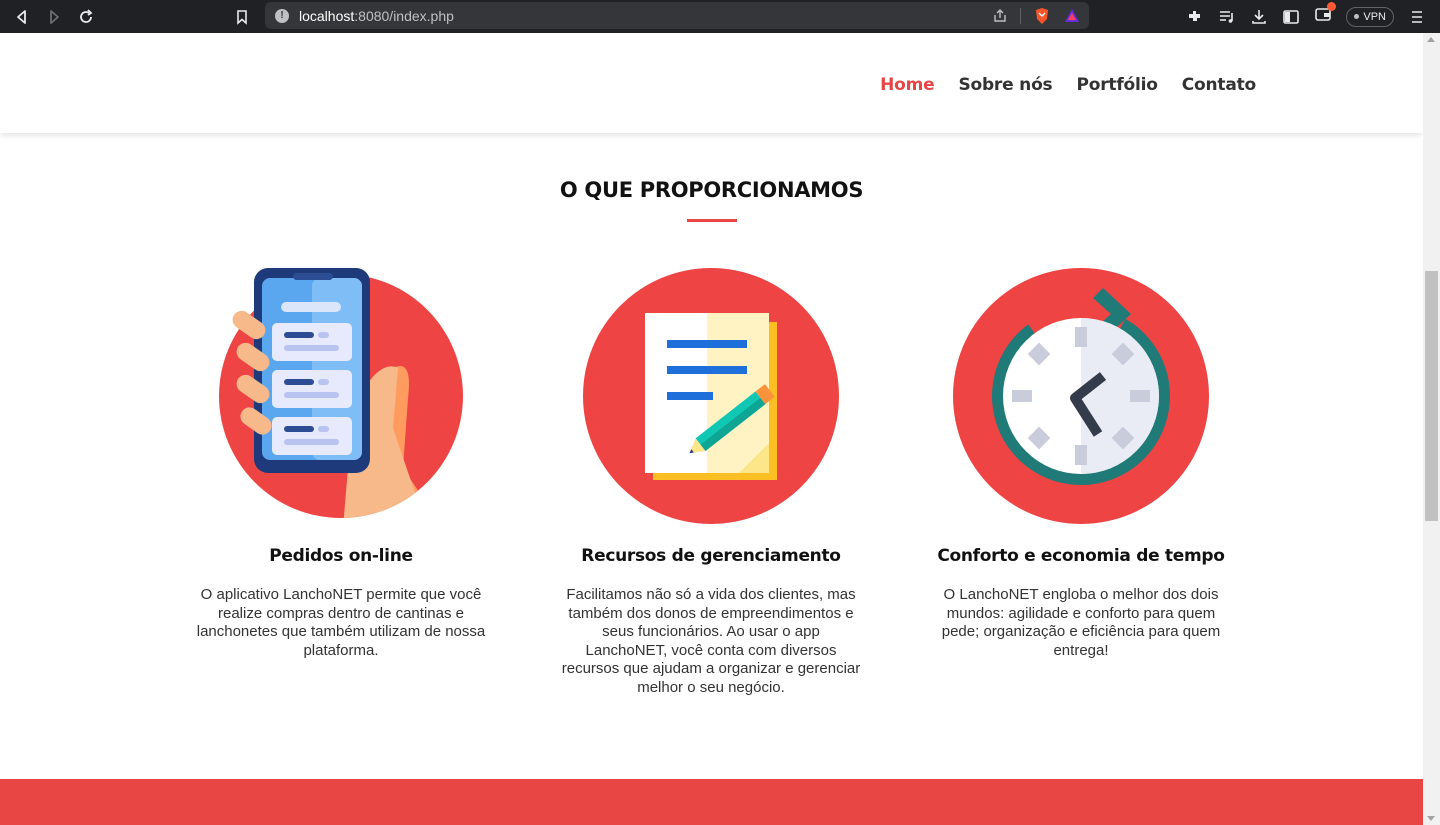  Describe the element at coordinates (712, 220) in the screenshot. I see `title-underline` at that location.